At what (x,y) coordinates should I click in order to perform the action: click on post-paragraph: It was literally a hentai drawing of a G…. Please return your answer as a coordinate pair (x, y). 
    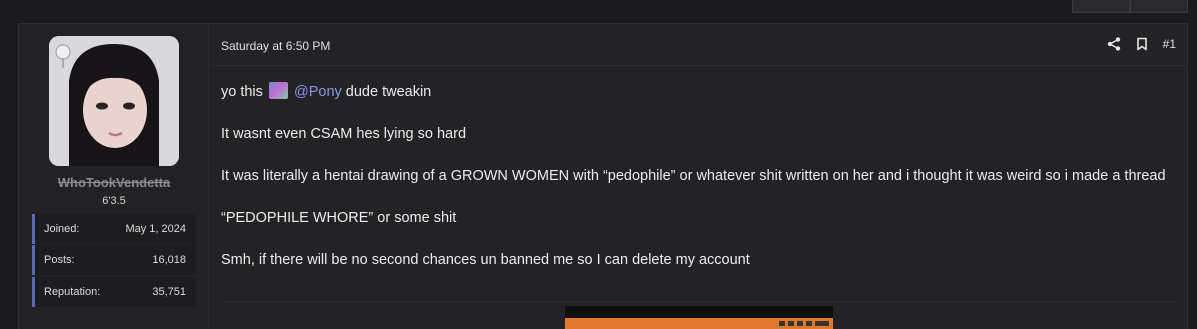
    Looking at the image, I should click on (693, 176).